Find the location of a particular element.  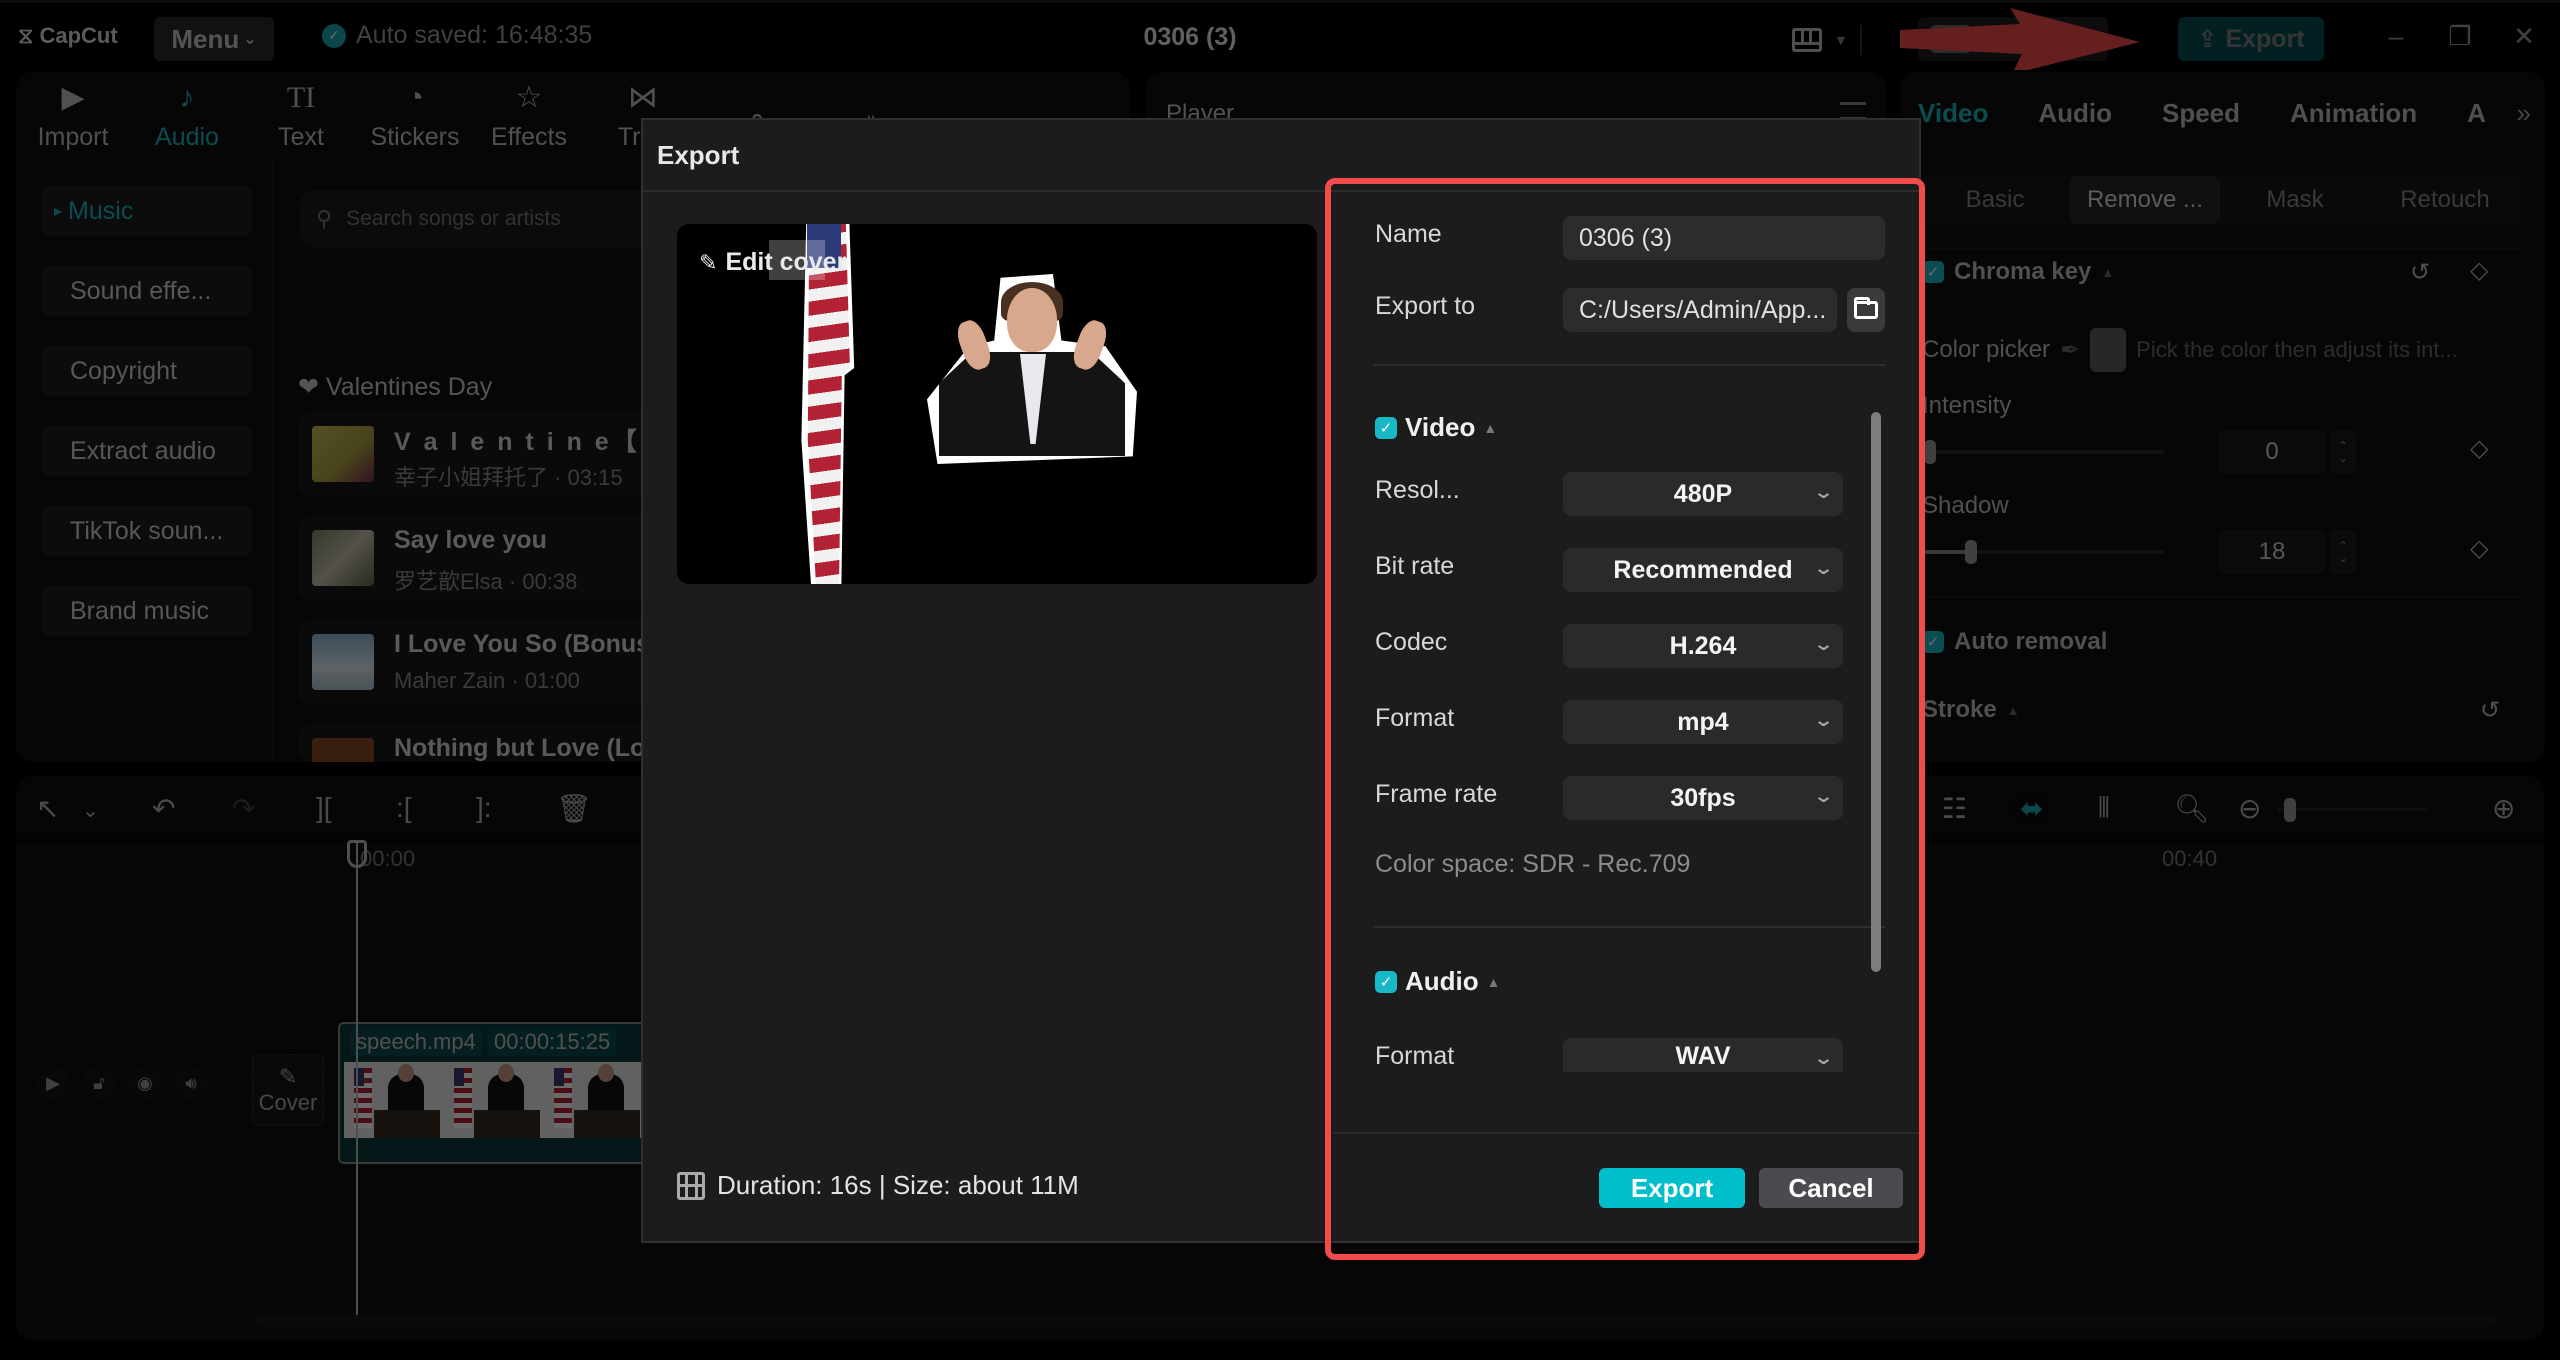

pencil-icon: ✎ is located at coordinates (708, 262).